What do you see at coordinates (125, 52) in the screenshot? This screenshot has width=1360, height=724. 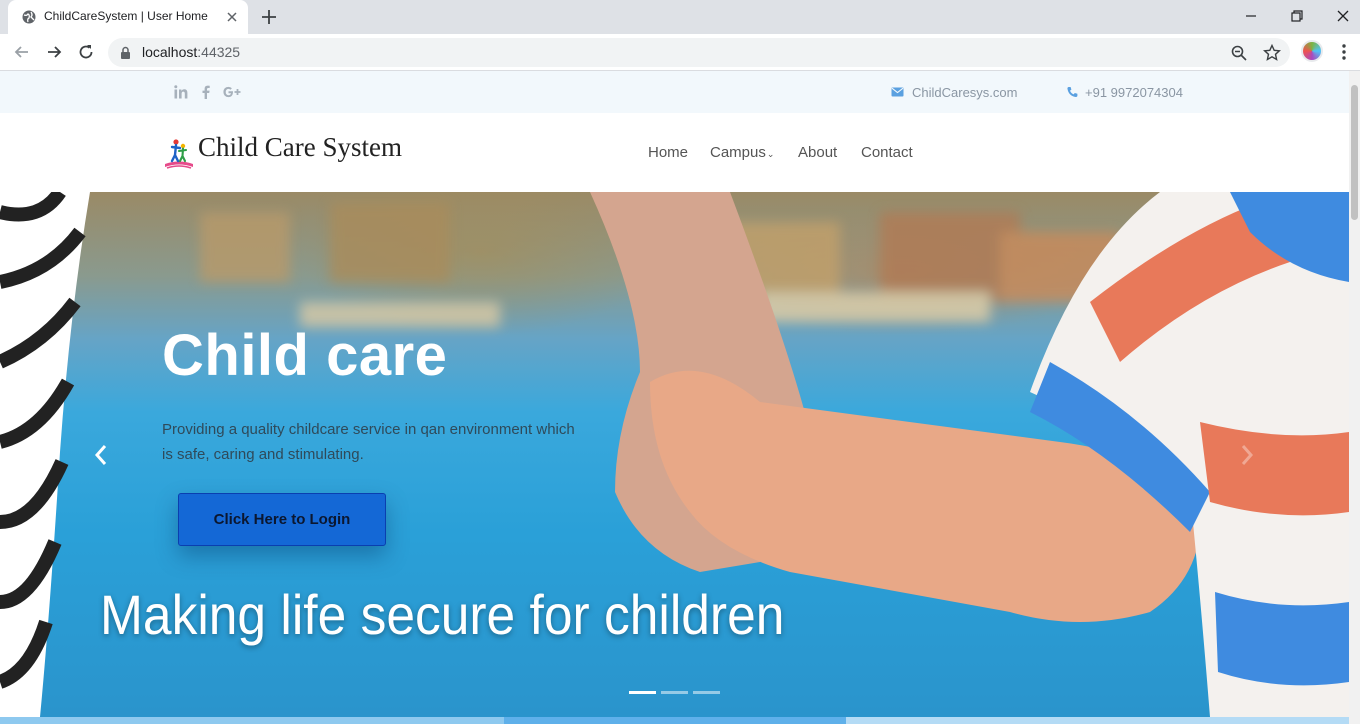 I see `lock-icon` at bounding box center [125, 52].